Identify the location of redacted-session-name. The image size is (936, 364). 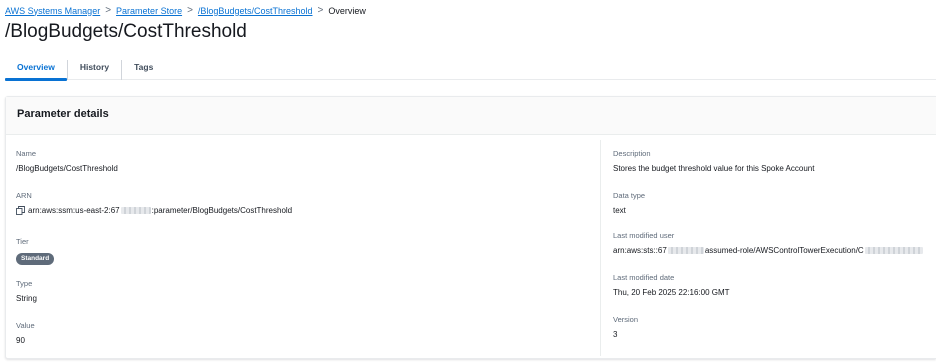
(893, 250).